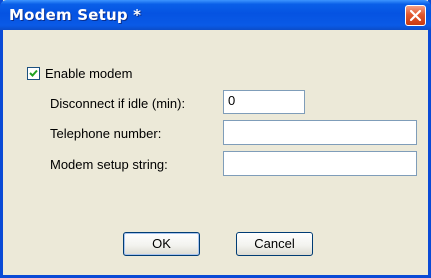 This screenshot has width=431, height=278. I want to click on ok-button: OK, so click(161, 244).